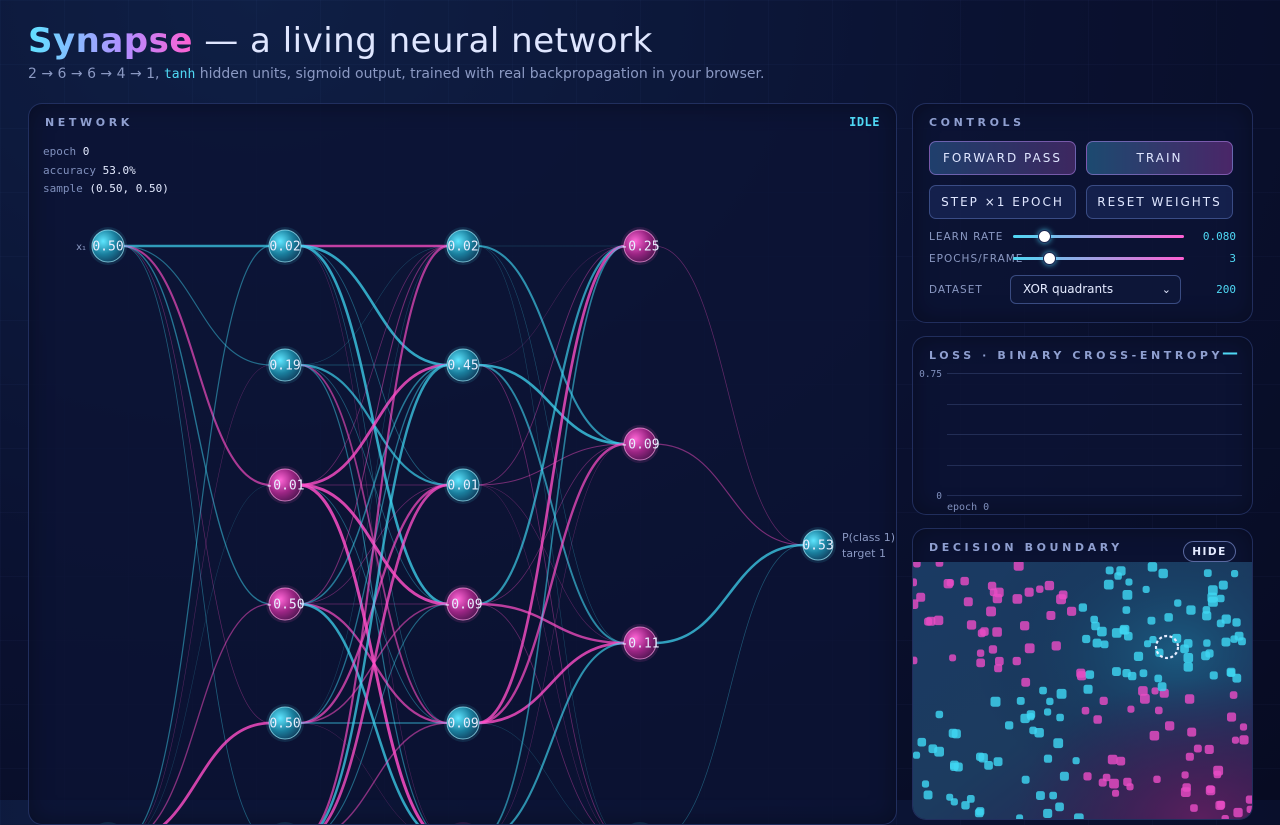 This screenshot has height=825, width=1280. I want to click on subtitle-pre: 2 → 6 → 6 → 4 → 1,, so click(96, 74).